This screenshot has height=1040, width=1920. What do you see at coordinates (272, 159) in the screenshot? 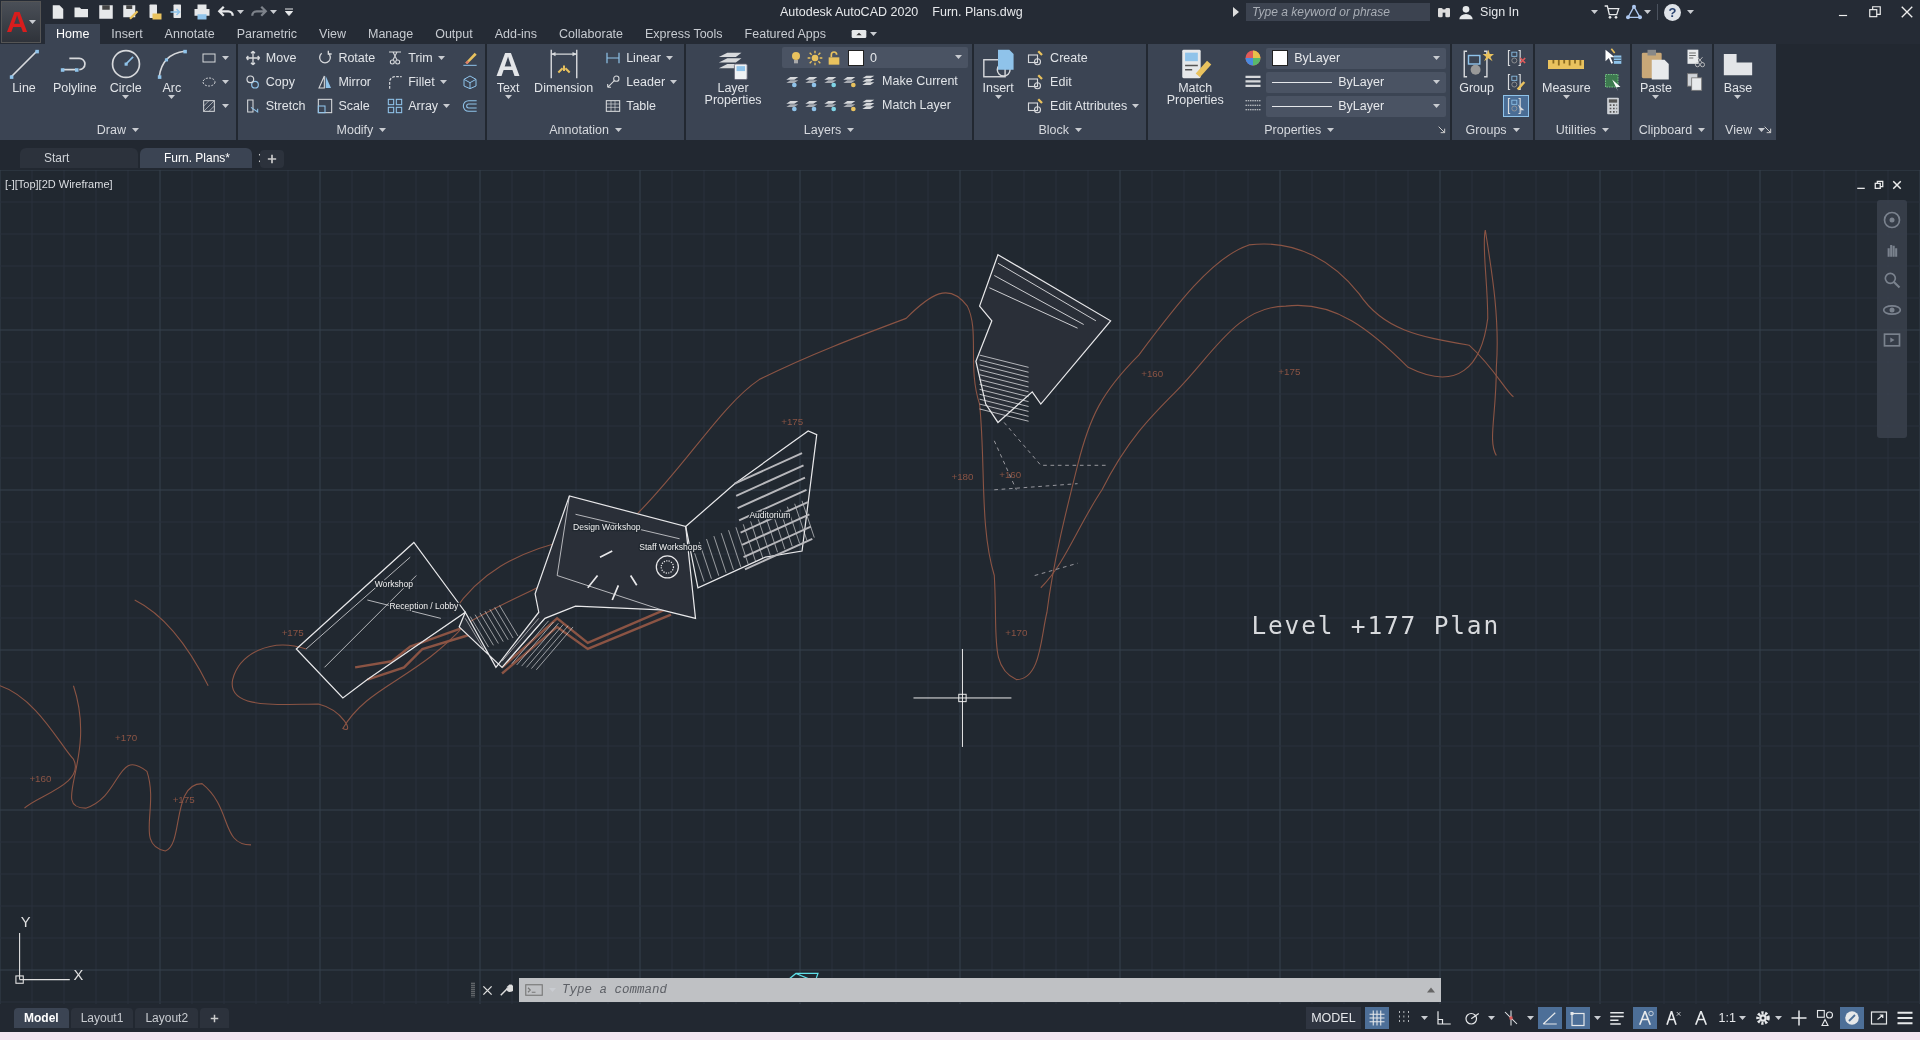
I see `new-tab-button` at bounding box center [272, 159].